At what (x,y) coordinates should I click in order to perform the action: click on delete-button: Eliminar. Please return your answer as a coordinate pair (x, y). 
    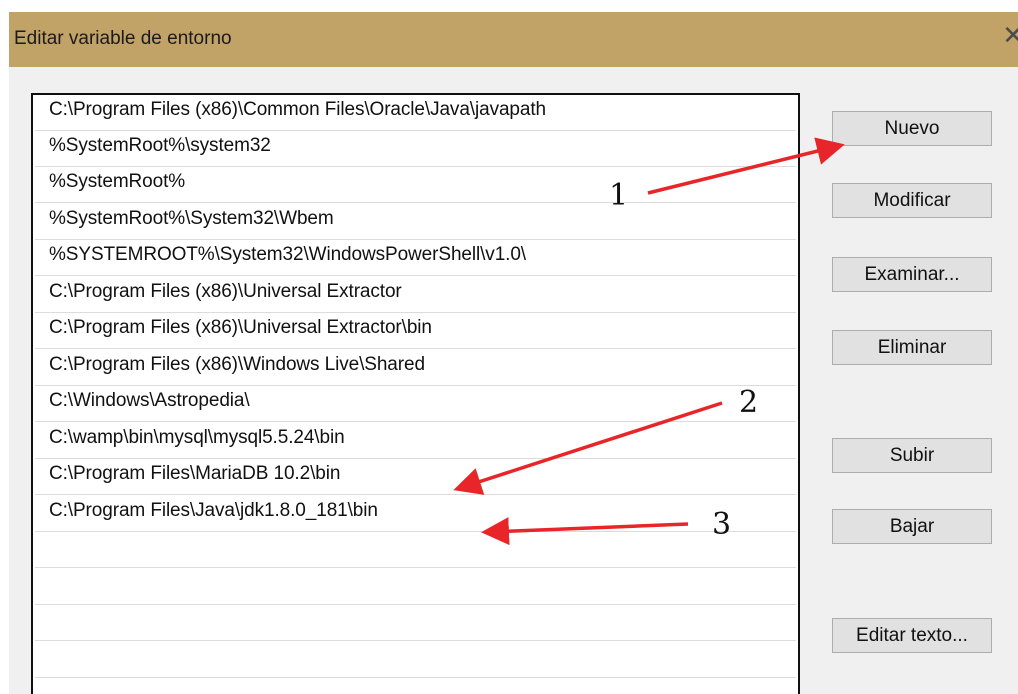
    Looking at the image, I should click on (912, 347).